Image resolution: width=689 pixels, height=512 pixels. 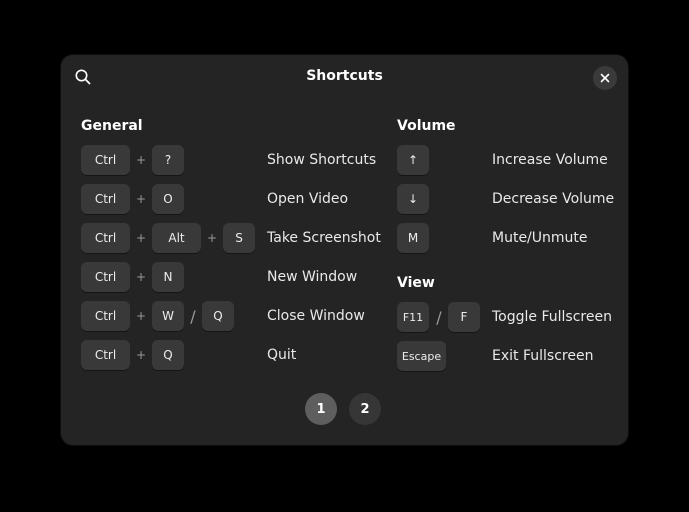 What do you see at coordinates (553, 199) in the screenshot?
I see `shortcut-label: Decrease Volume` at bounding box center [553, 199].